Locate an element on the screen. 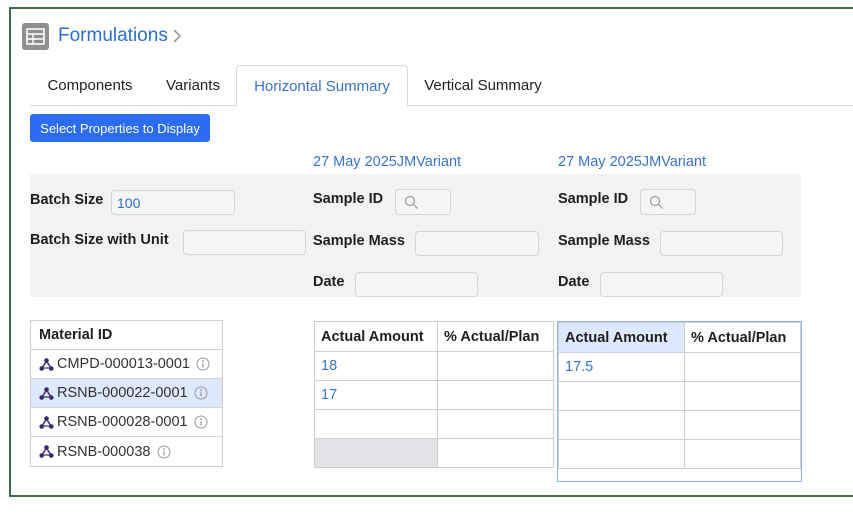  variant-2-link: 27 May 2025JMVariant is located at coordinates (632, 162).